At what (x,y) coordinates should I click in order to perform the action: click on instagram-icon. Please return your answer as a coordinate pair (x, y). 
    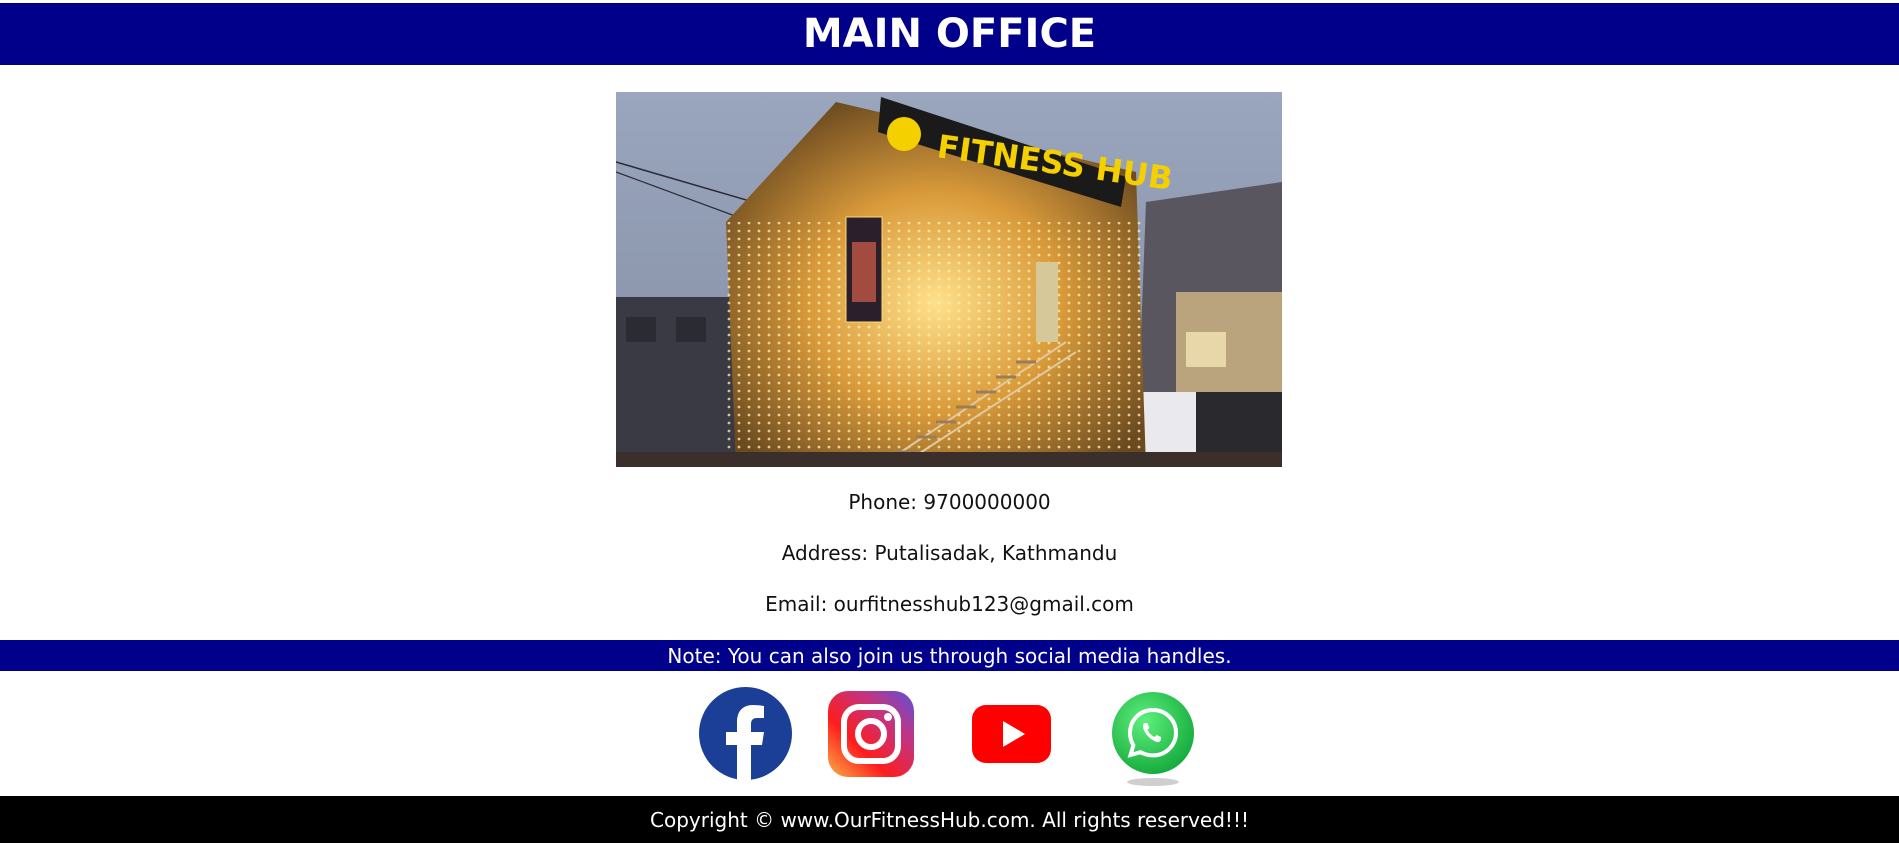
    Looking at the image, I should click on (871, 734).